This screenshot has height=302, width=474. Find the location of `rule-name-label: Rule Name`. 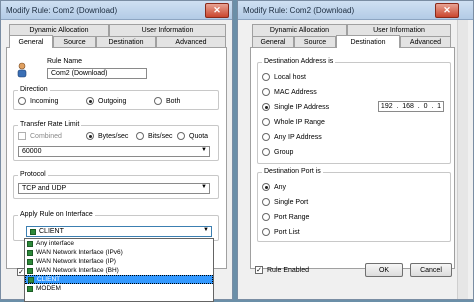

rule-name-label: Rule Name is located at coordinates (65, 61).